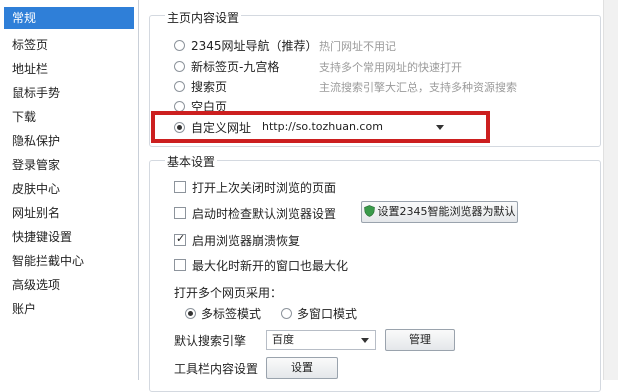 This screenshot has height=392, width=618. I want to click on sidebar-item-skin-center: 皮肤中心, so click(69, 189).